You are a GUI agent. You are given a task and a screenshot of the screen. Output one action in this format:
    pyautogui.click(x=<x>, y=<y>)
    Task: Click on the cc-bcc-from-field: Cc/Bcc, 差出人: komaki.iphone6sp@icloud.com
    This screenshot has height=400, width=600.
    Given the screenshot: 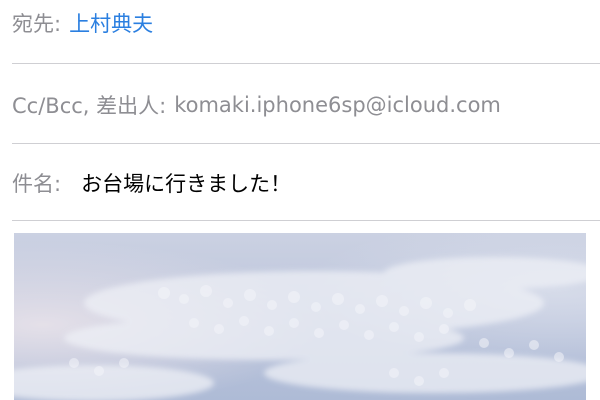 What is the action you would take?
    pyautogui.click(x=306, y=105)
    